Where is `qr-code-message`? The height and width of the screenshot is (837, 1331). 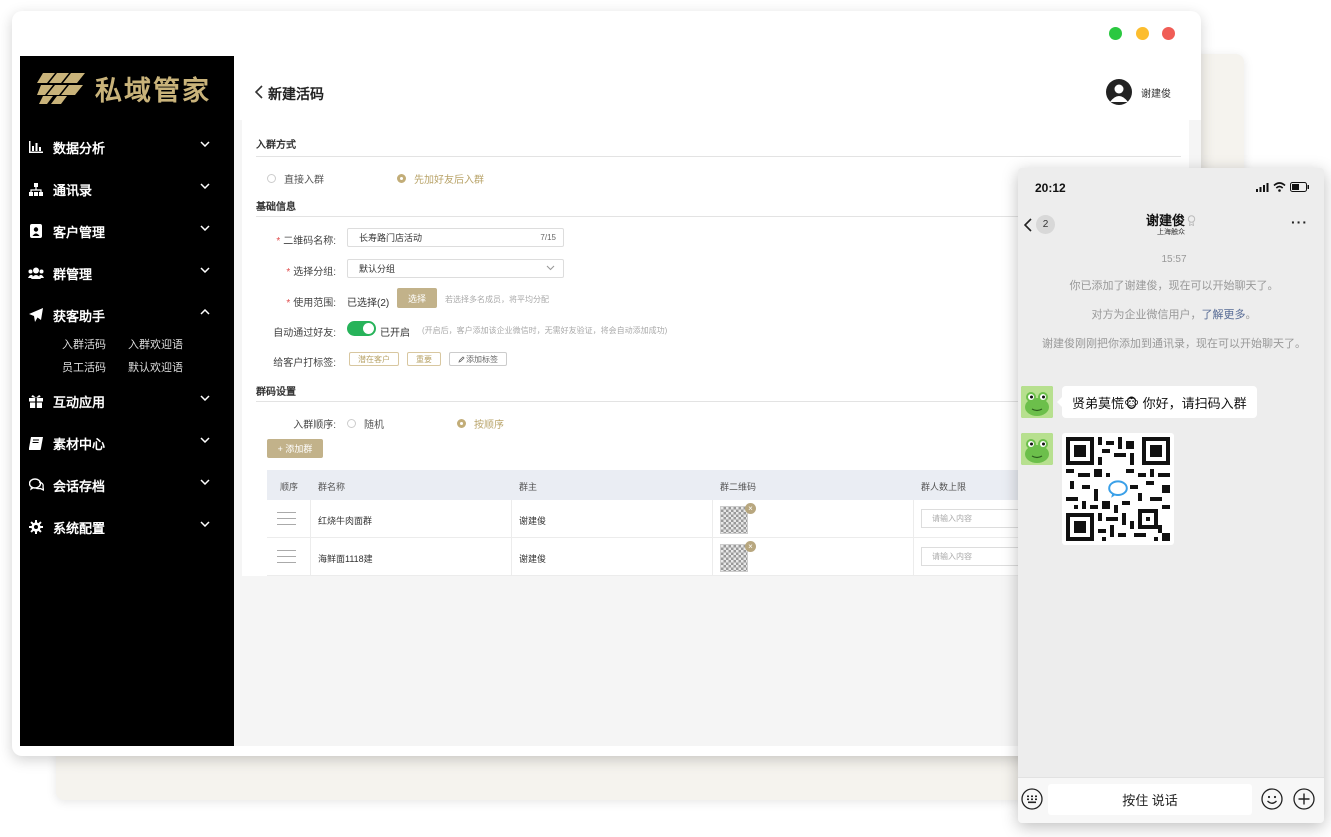 qr-code-message is located at coordinates (1118, 489).